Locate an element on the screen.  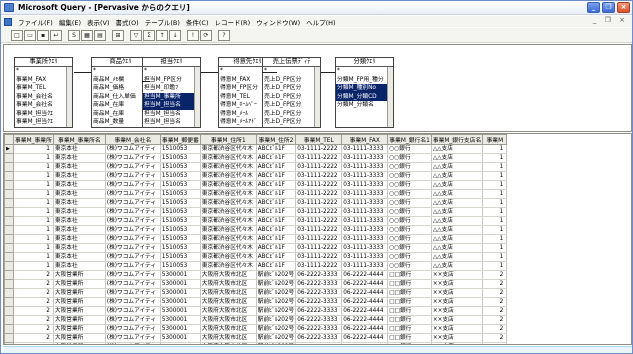
field-list-item: 事業M_会社名 is located at coordinates (43, 97).